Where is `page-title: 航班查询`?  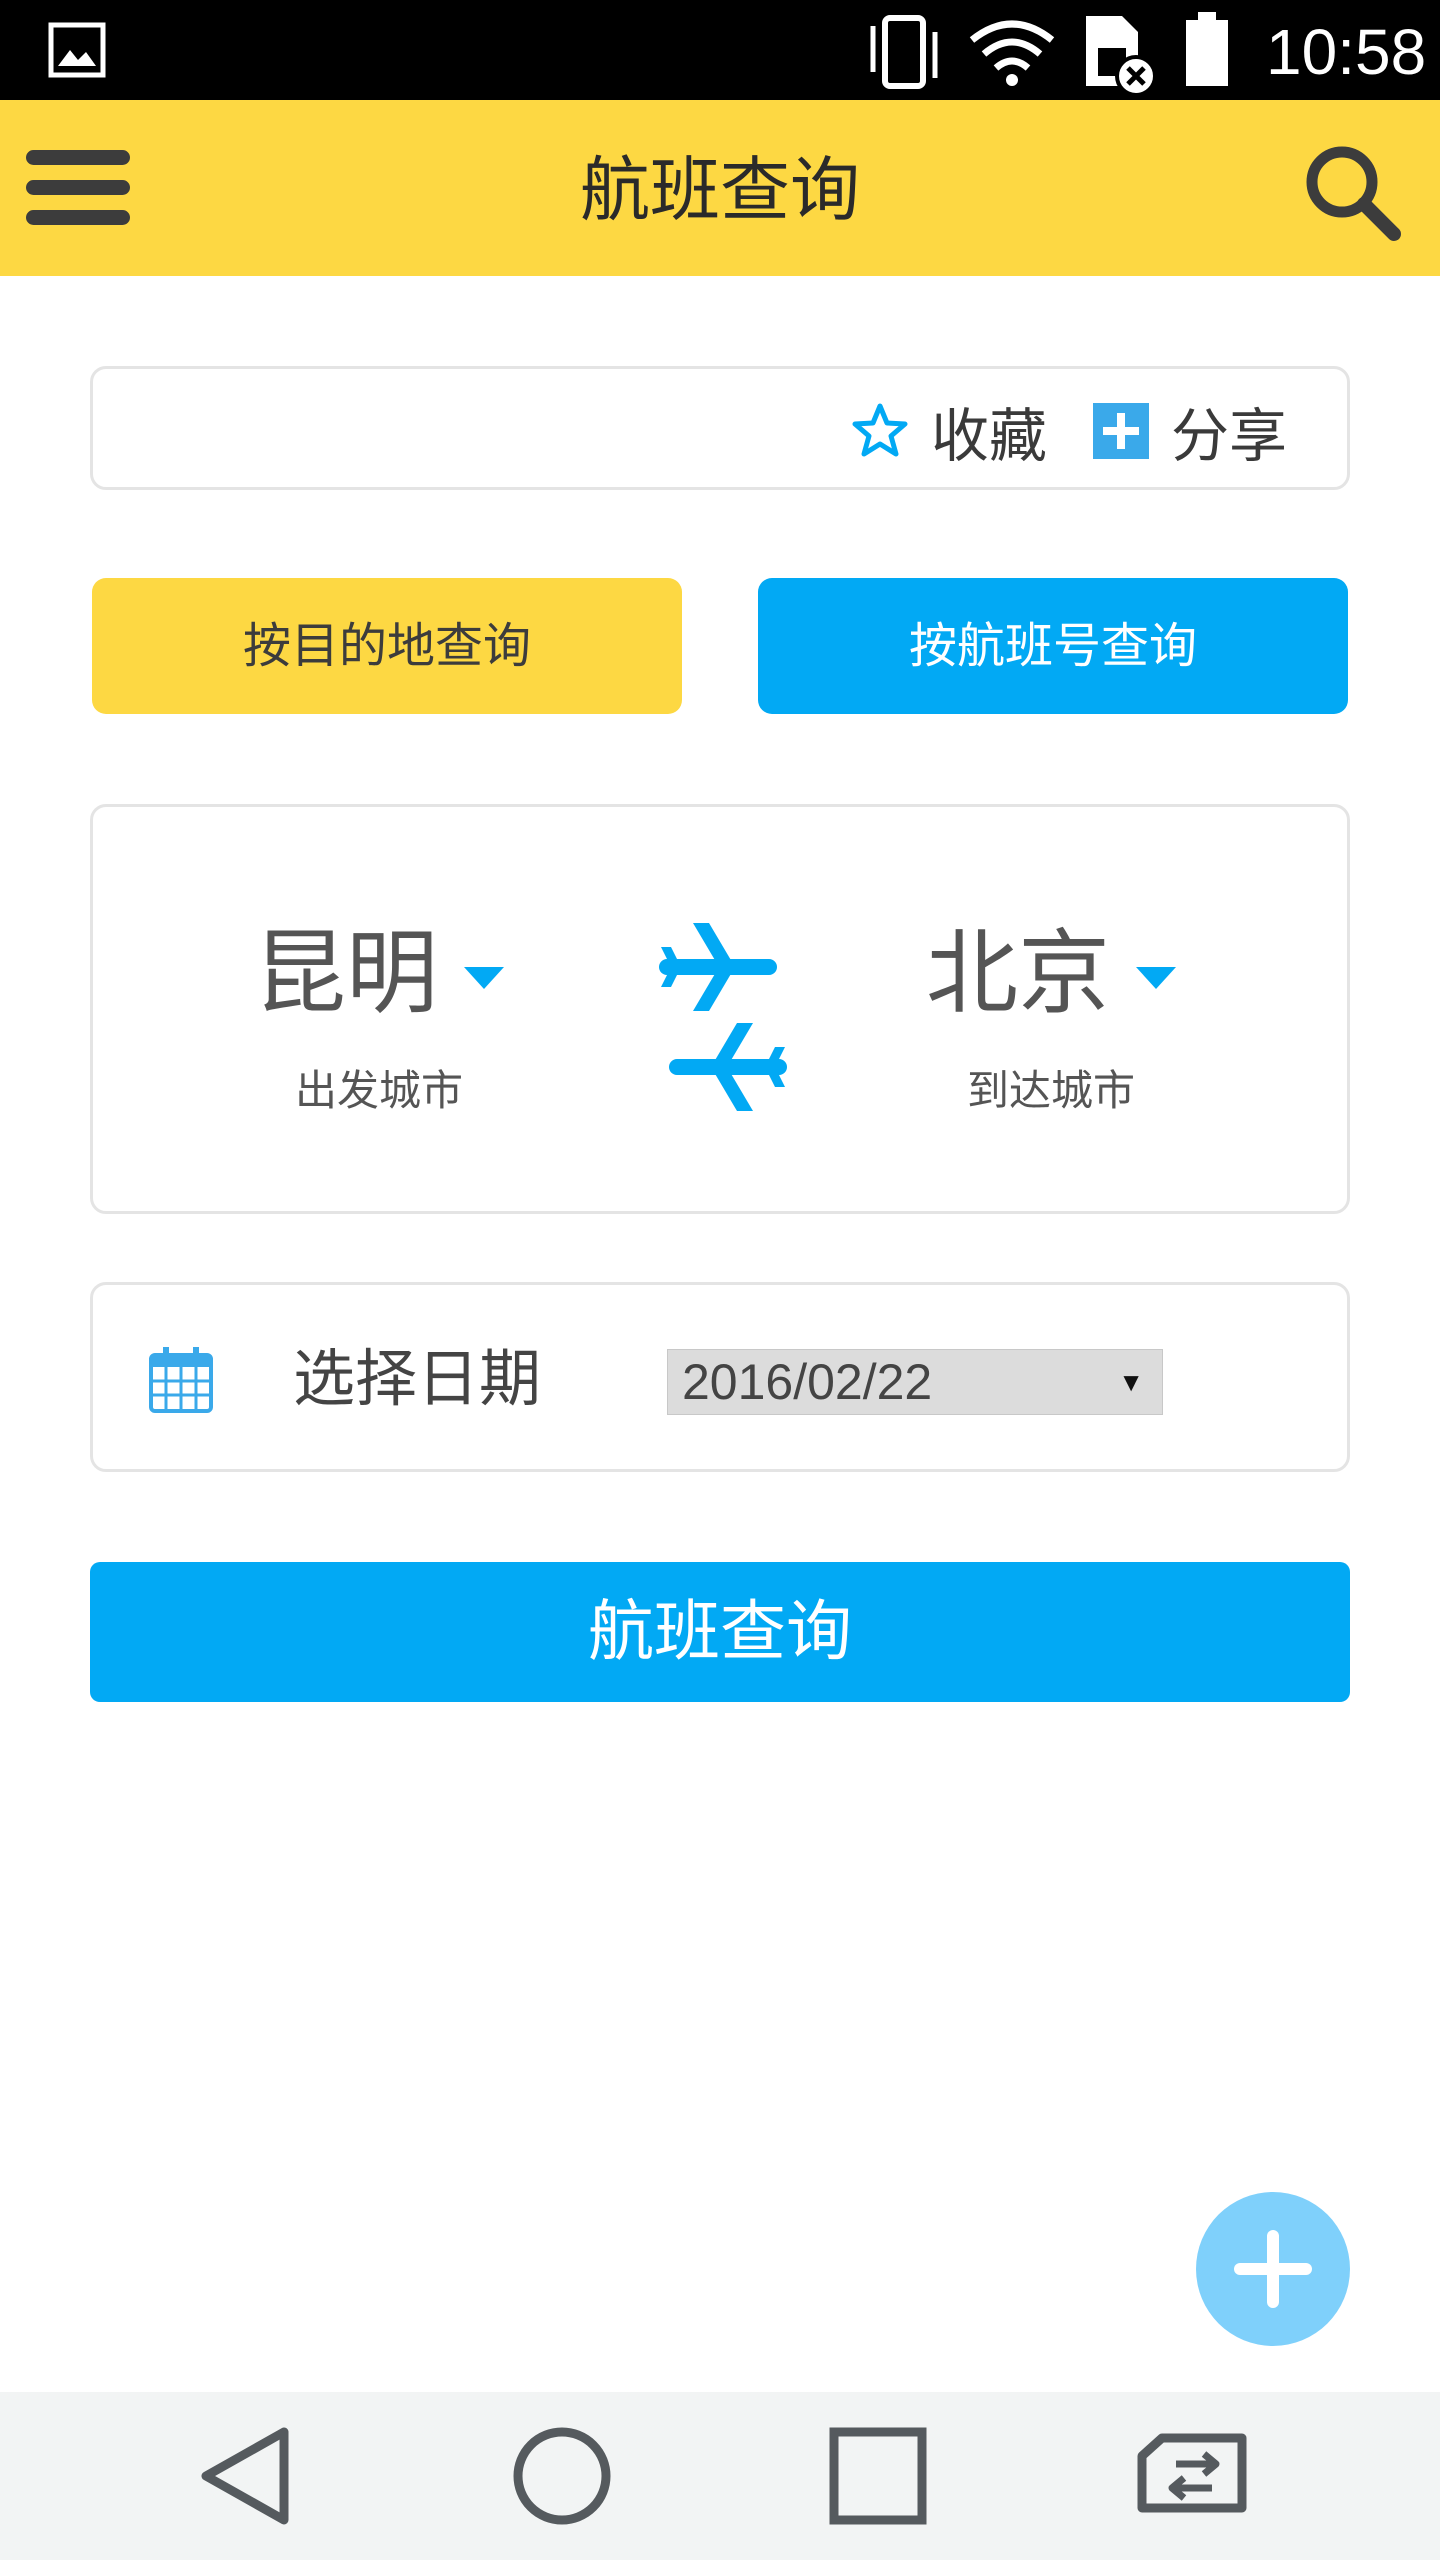
page-title: 航班查询 is located at coordinates (720, 190).